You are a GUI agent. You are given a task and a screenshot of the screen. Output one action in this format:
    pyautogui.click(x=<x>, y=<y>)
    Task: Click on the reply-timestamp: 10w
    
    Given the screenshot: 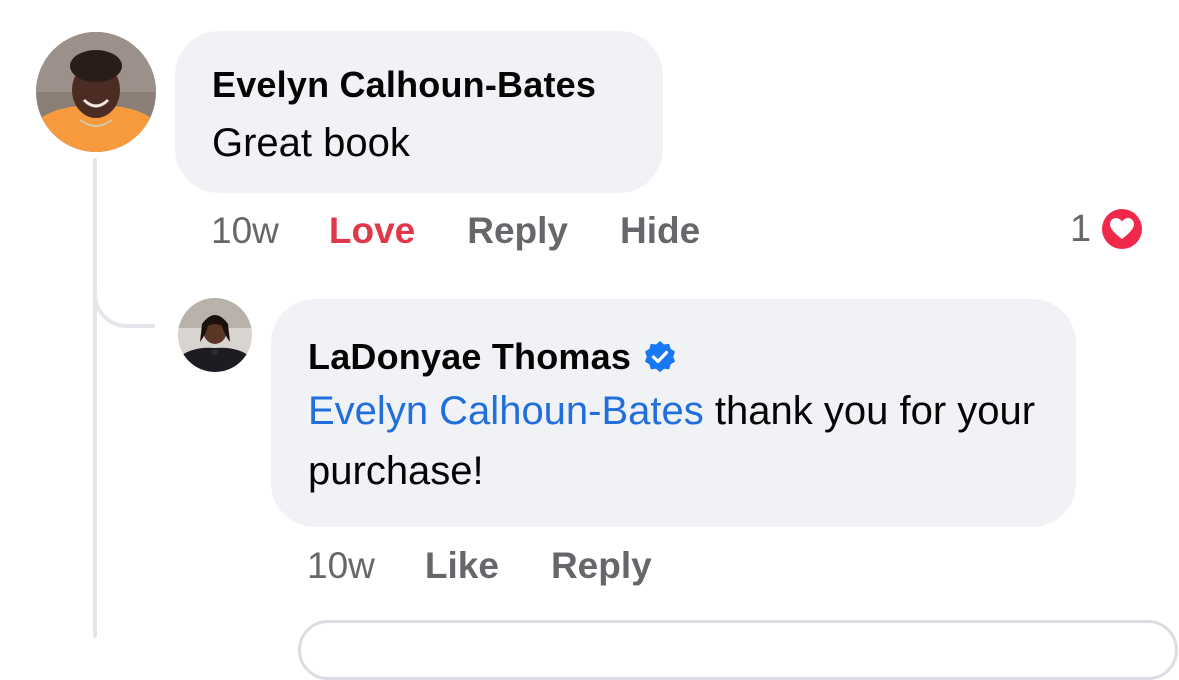 What is the action you would take?
    pyautogui.click(x=341, y=566)
    